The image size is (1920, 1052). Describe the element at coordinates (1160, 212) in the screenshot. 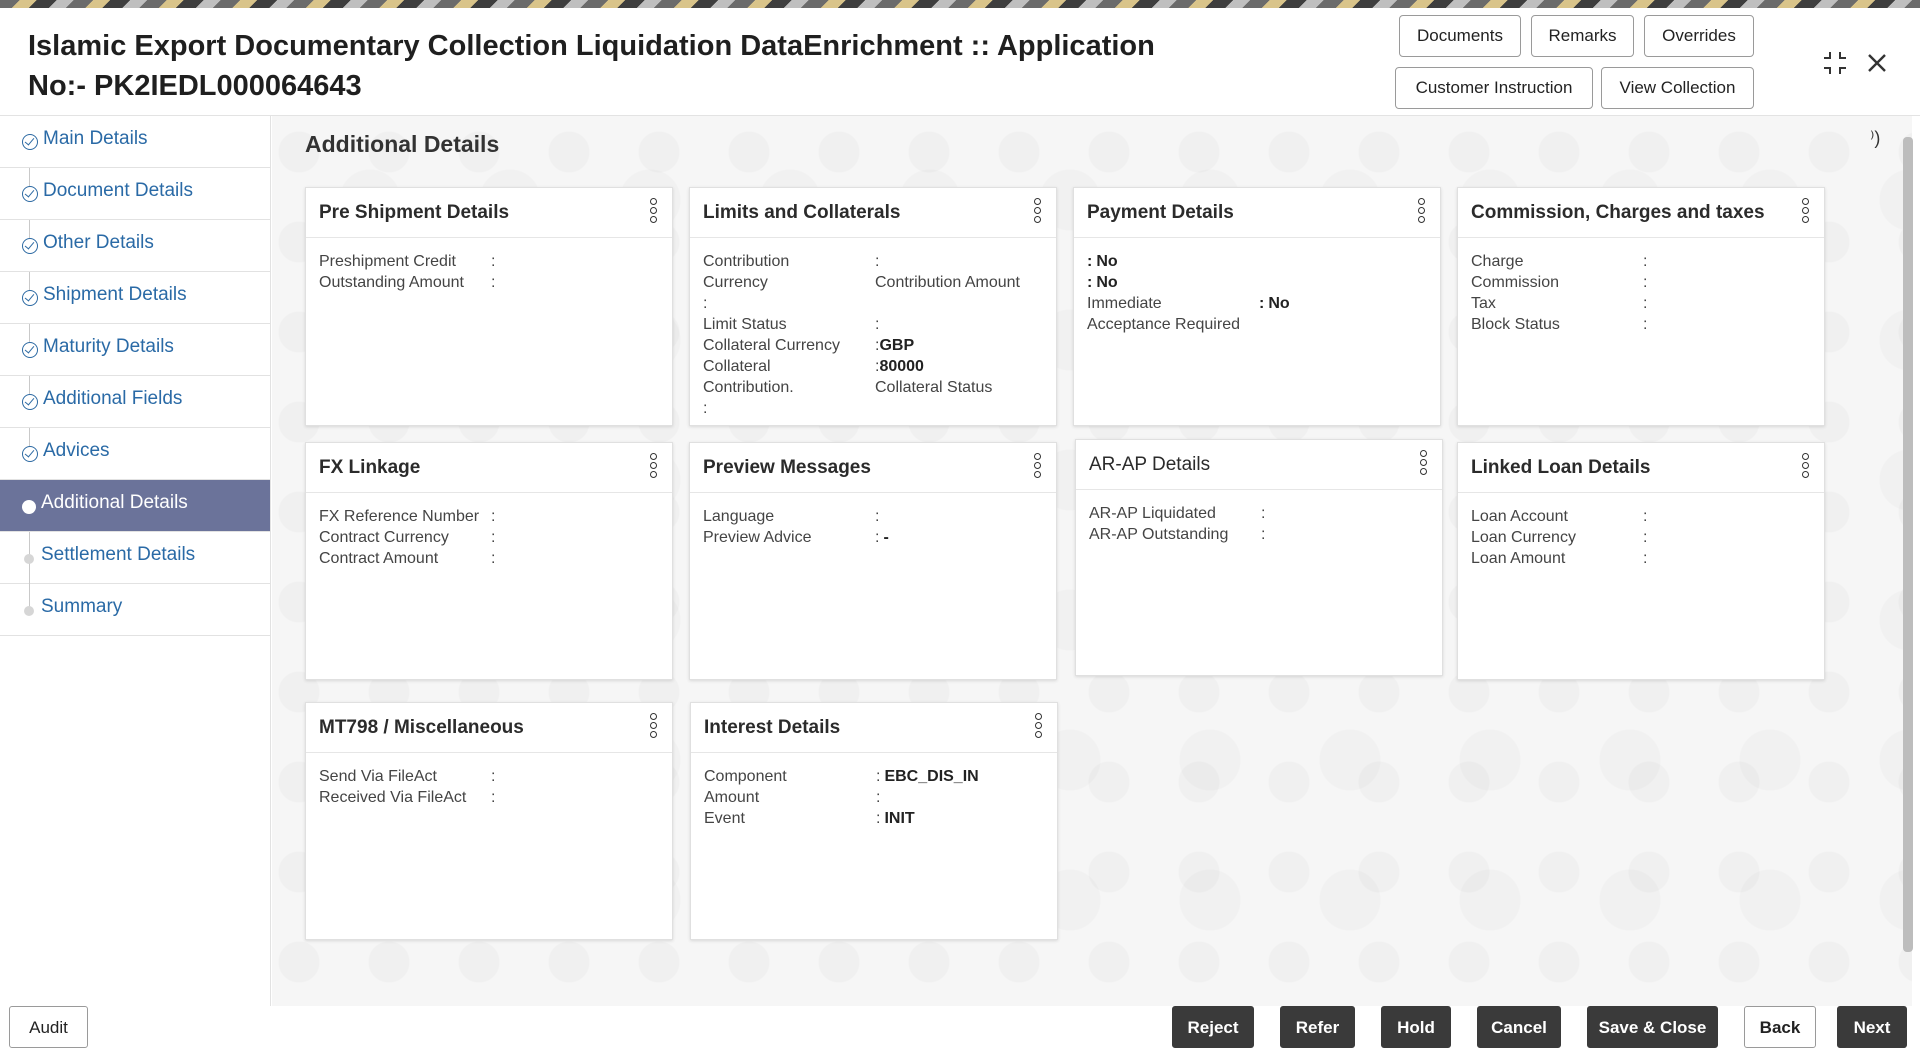

I see `card-title: Payment Details` at that location.